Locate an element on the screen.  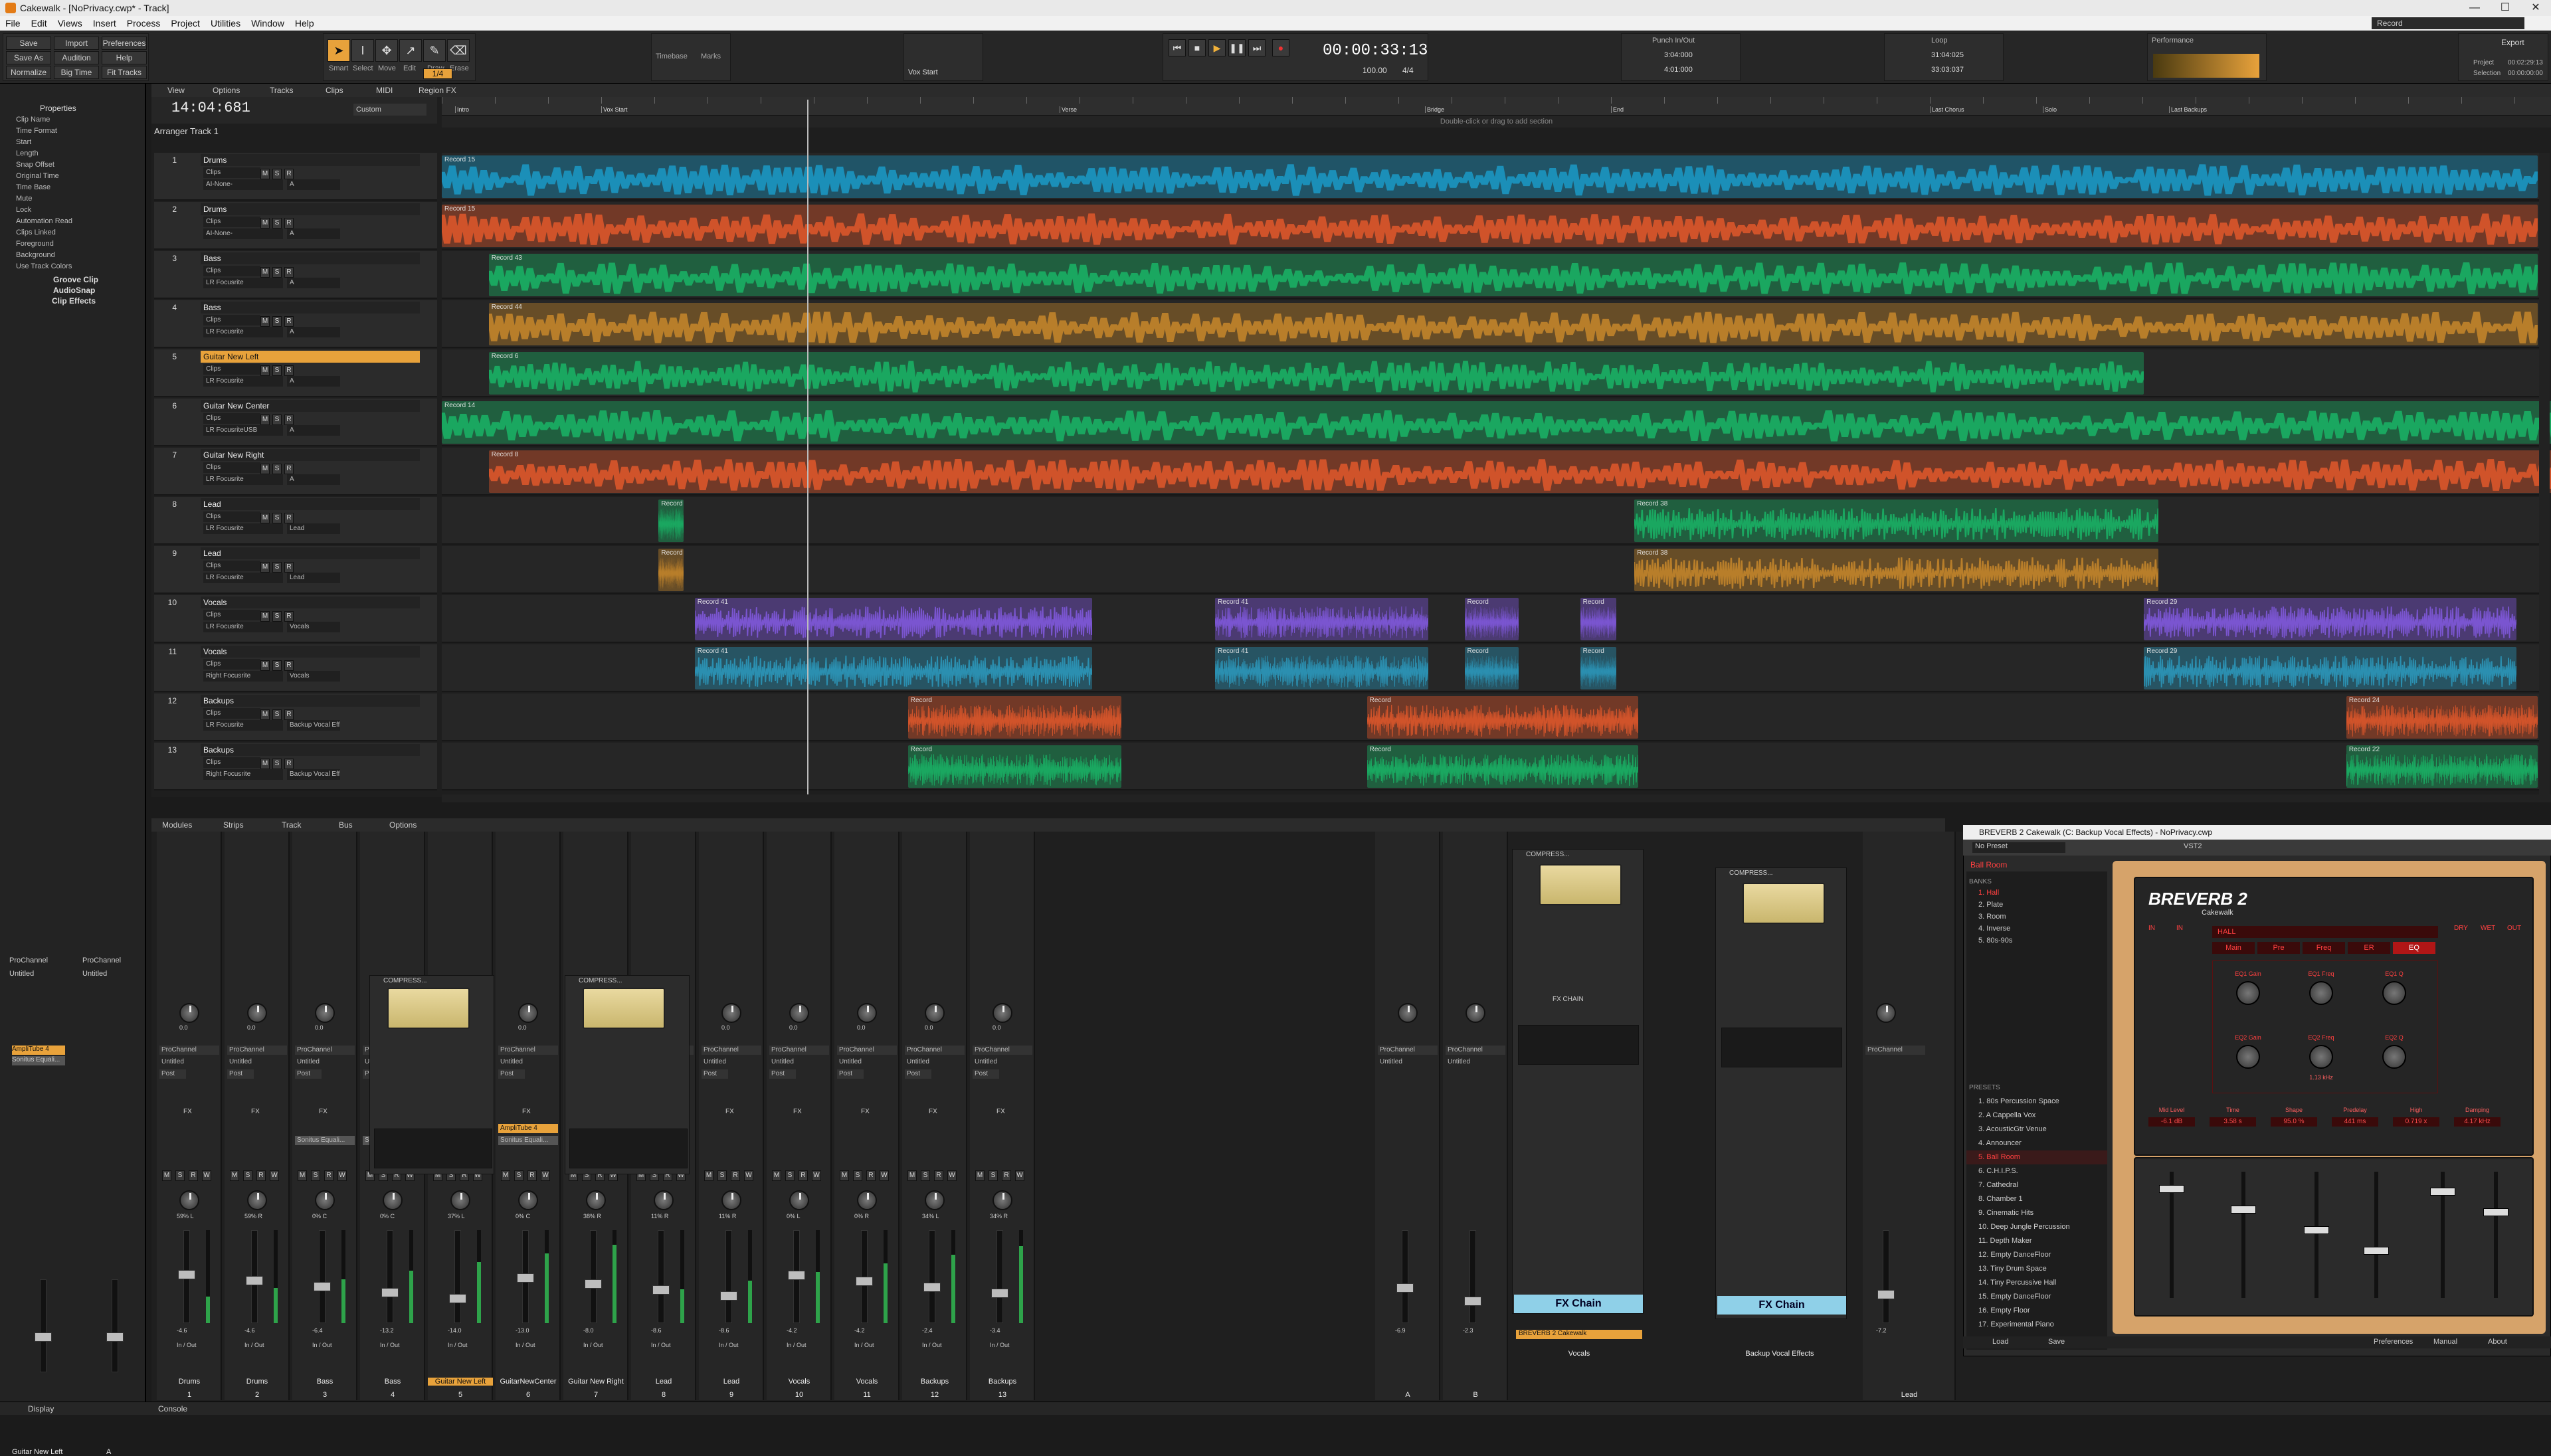
property-row: Background is located at coordinates (72, 256).